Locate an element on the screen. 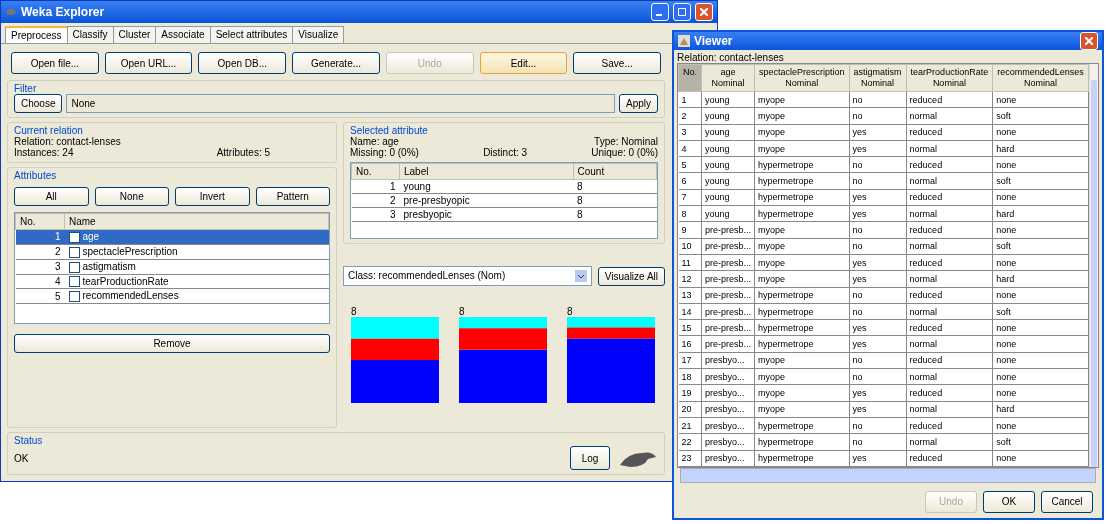  select-button: Pattern is located at coordinates (292, 196).